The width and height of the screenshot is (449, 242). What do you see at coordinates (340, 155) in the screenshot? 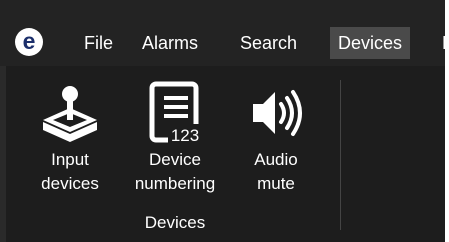
I see `group-separator` at bounding box center [340, 155].